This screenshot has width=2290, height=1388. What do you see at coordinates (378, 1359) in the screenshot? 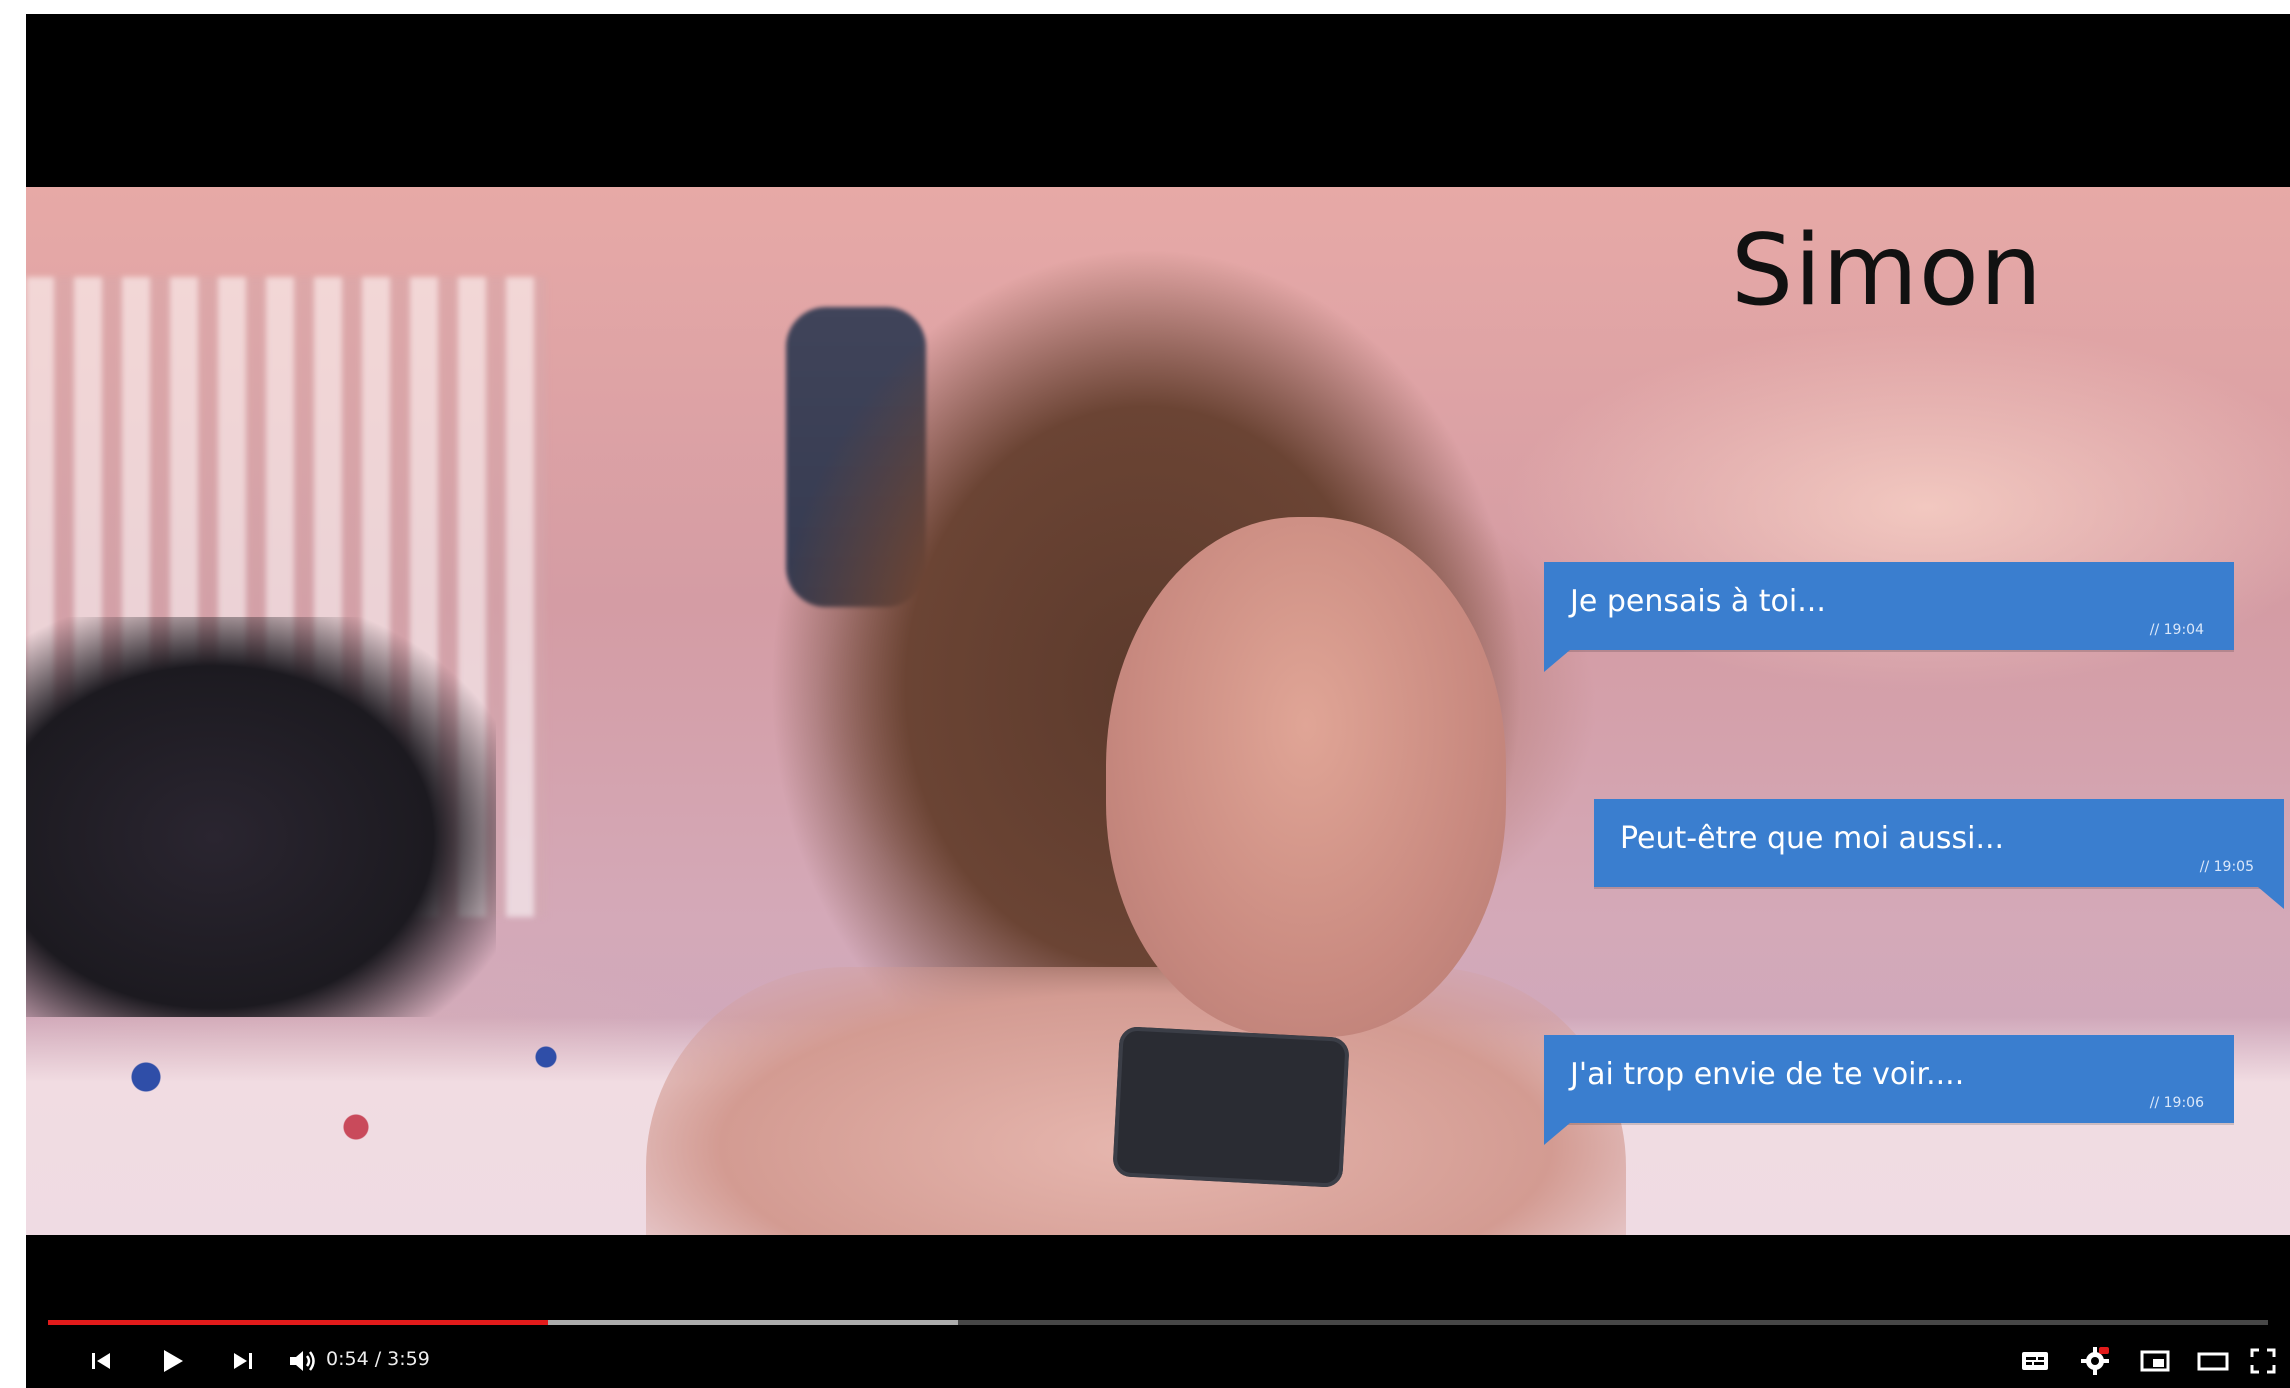
I see `time-display: 0:54 / 3:59` at bounding box center [378, 1359].